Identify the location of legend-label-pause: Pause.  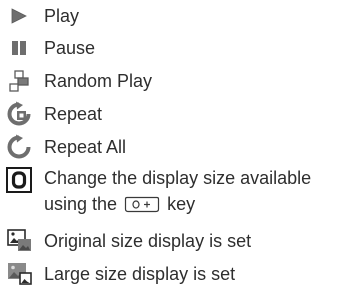
(70, 48).